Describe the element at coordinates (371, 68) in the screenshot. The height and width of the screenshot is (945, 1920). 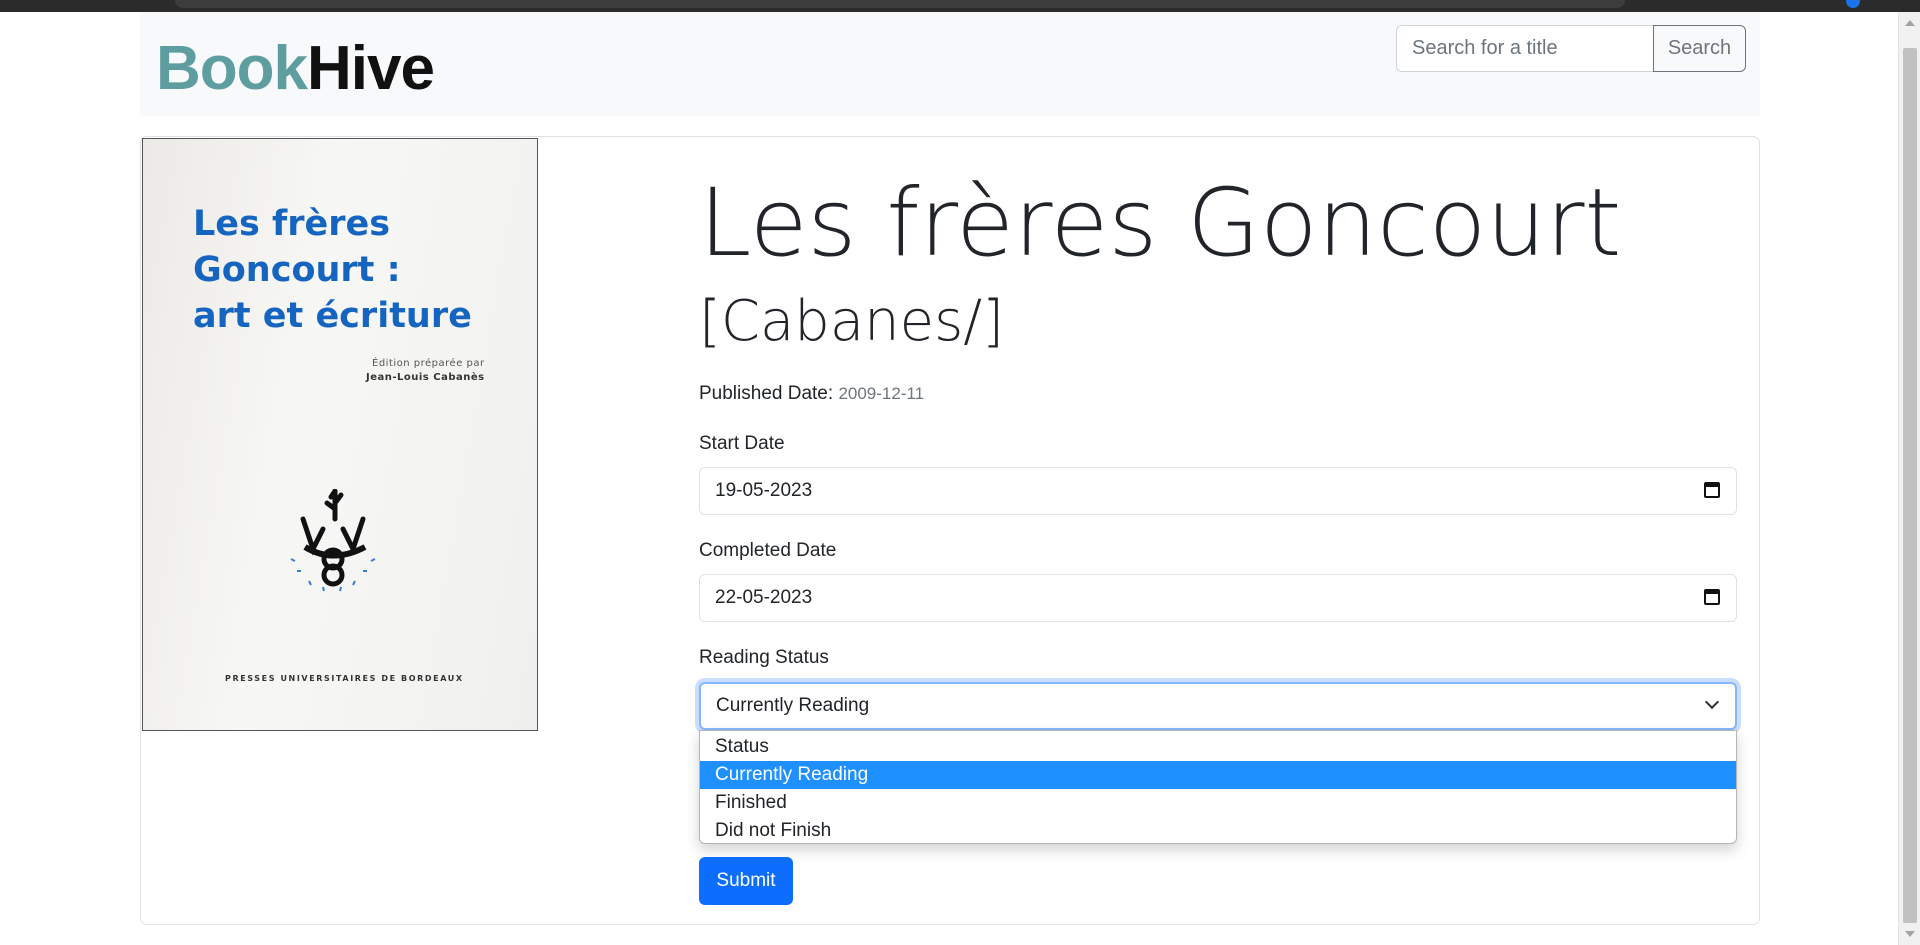
I see `brand-part-hive: Hive` at that location.